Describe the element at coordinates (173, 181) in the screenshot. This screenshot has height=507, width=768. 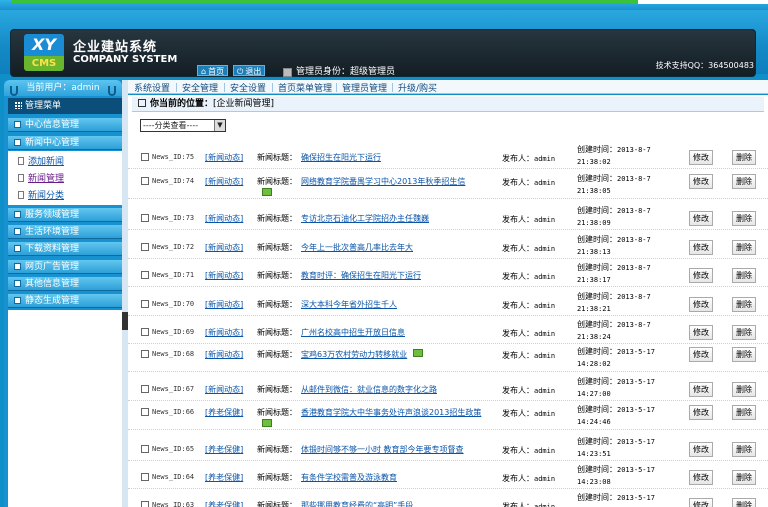
I see `news-id: News_ID:74` at that location.